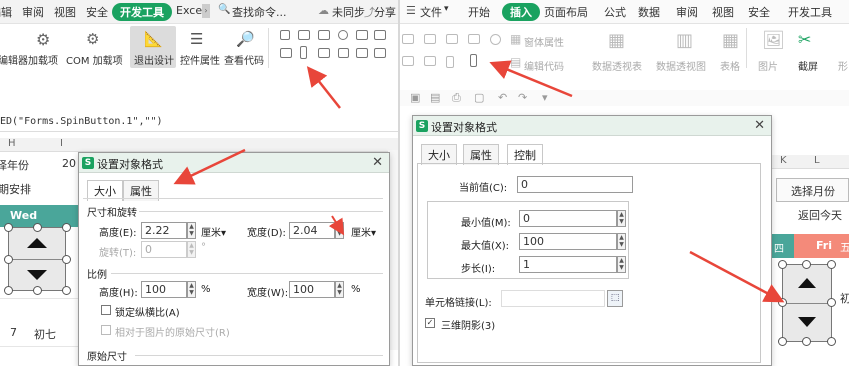  I want to click on pivot-table-button: 数据透视表, so click(617, 65).